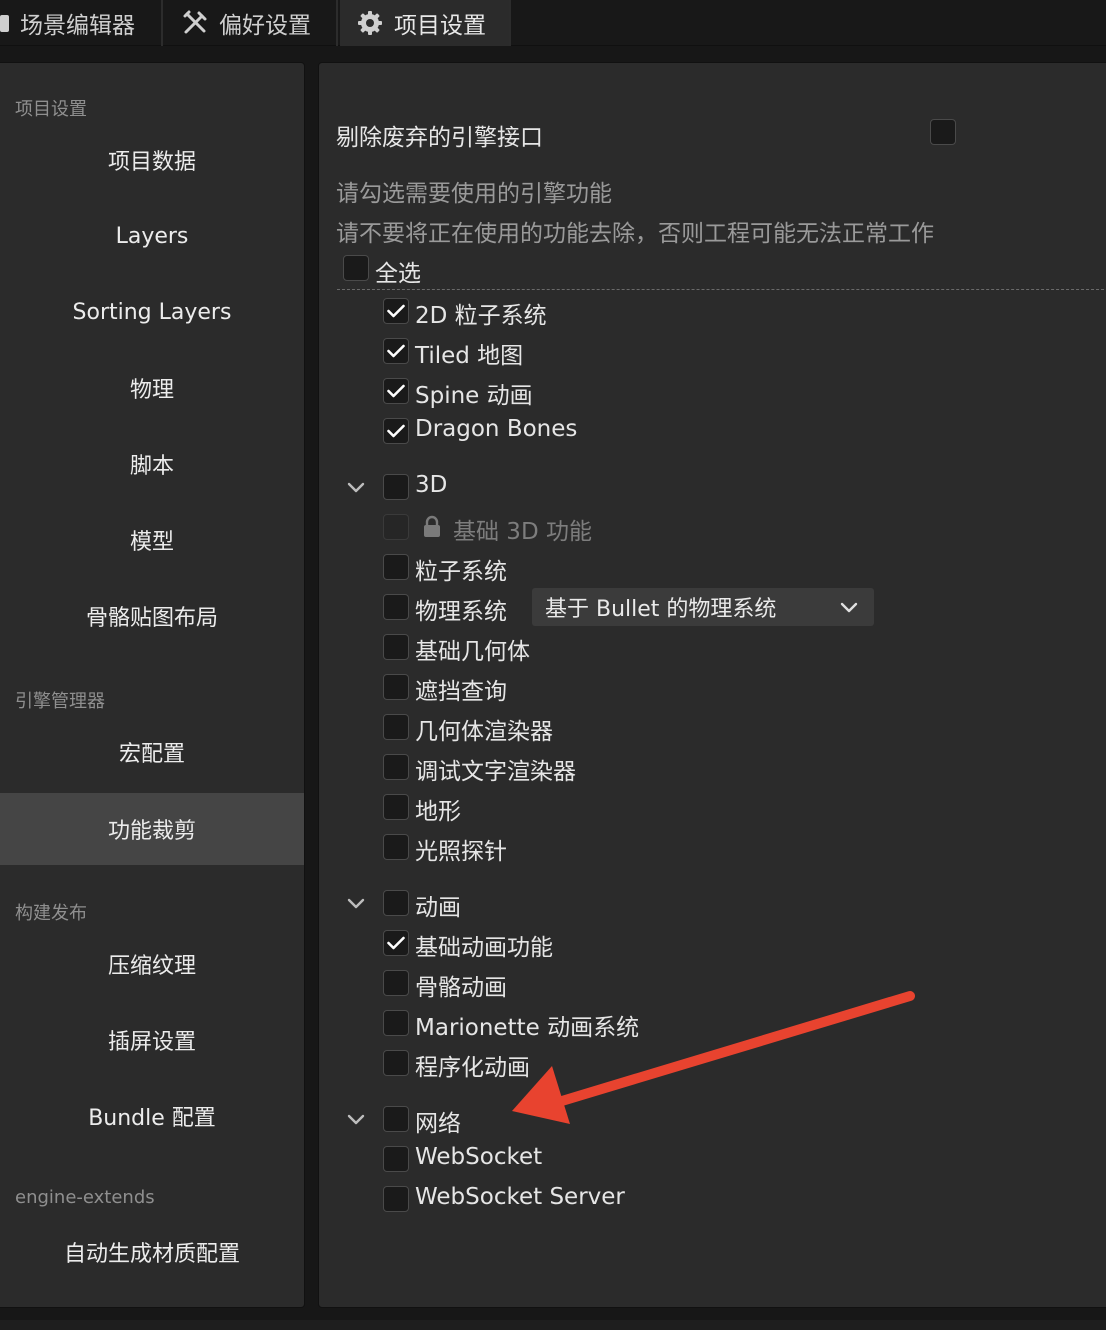  What do you see at coordinates (77, 26) in the screenshot?
I see `tab-label: 场景编辑器` at bounding box center [77, 26].